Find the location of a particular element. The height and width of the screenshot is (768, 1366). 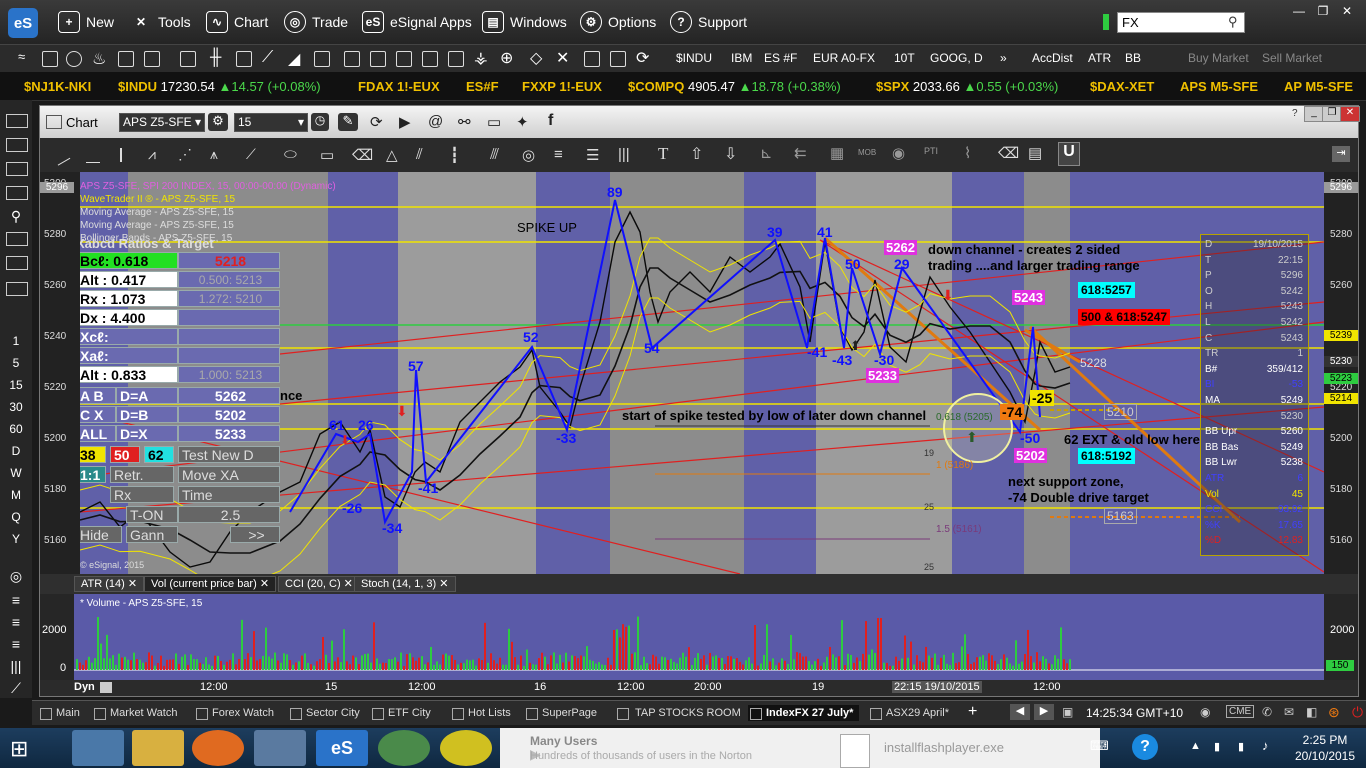

test-new-d-button: Test New D is located at coordinates (229, 454).